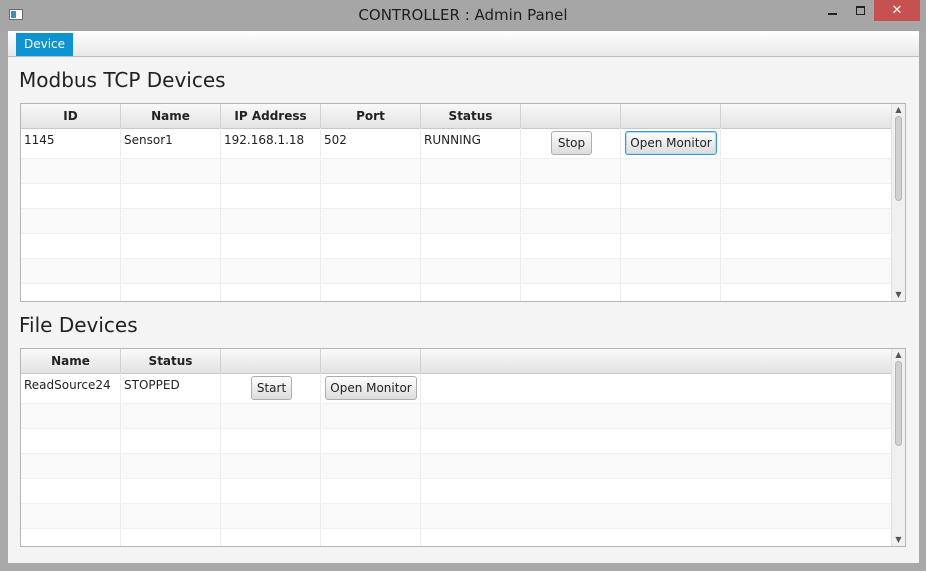  I want to click on title-bar: CONTROLLER : Admin Panel ✕, so click(463, 15).